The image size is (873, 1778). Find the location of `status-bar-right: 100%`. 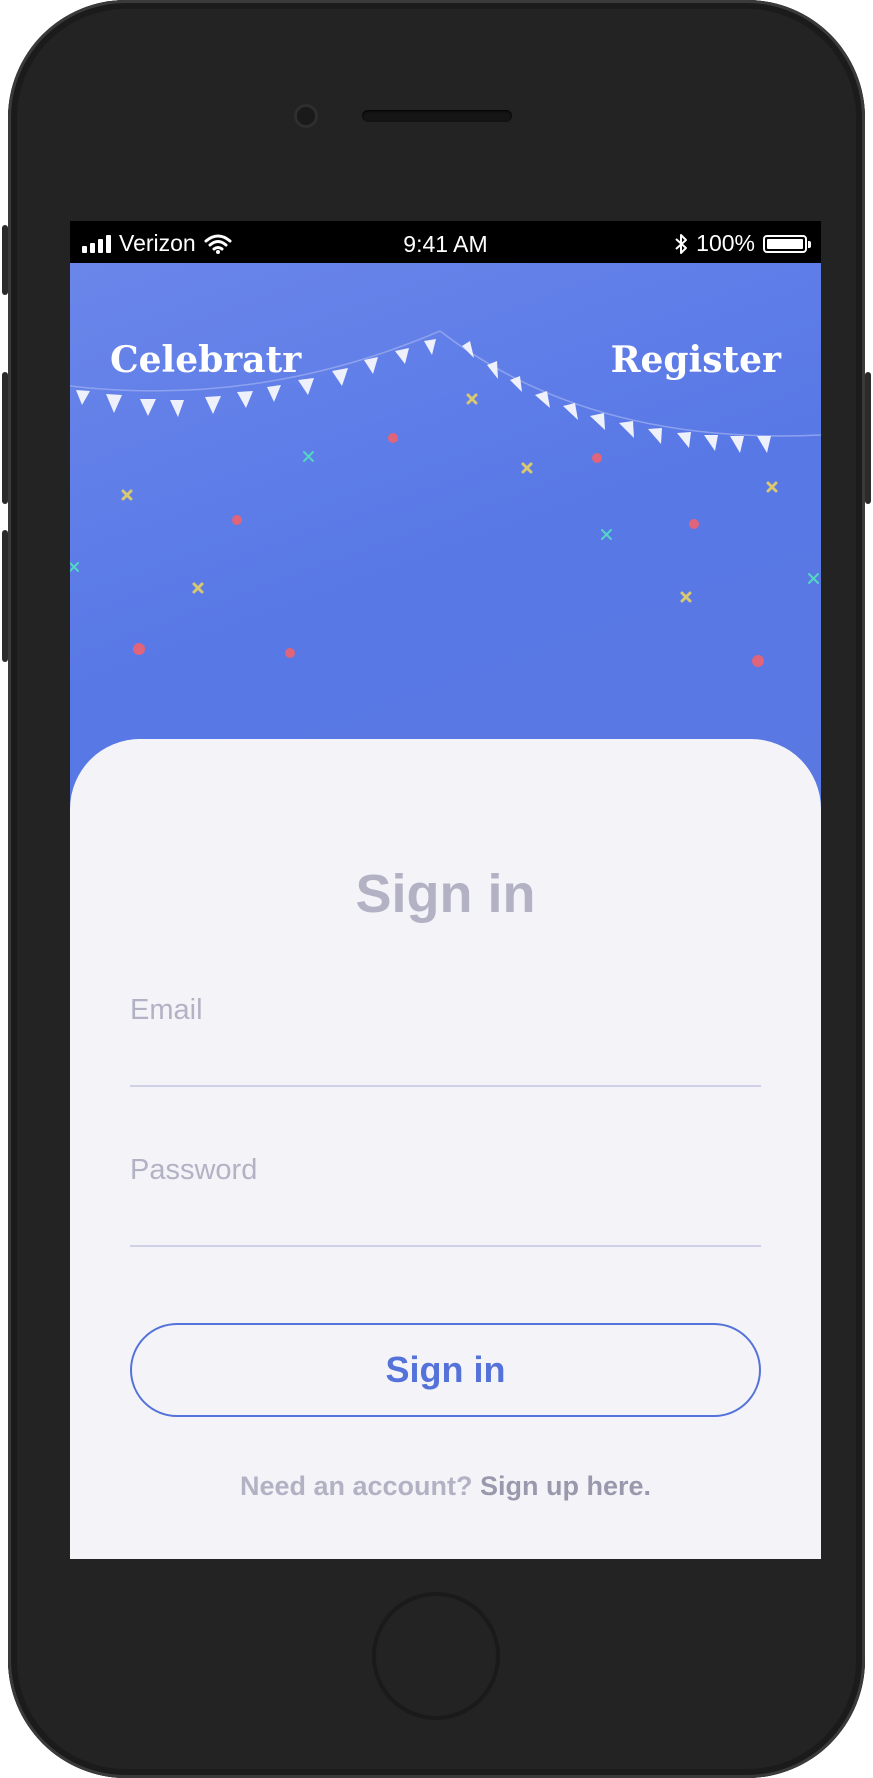

status-bar-right: 100% is located at coordinates (742, 243).